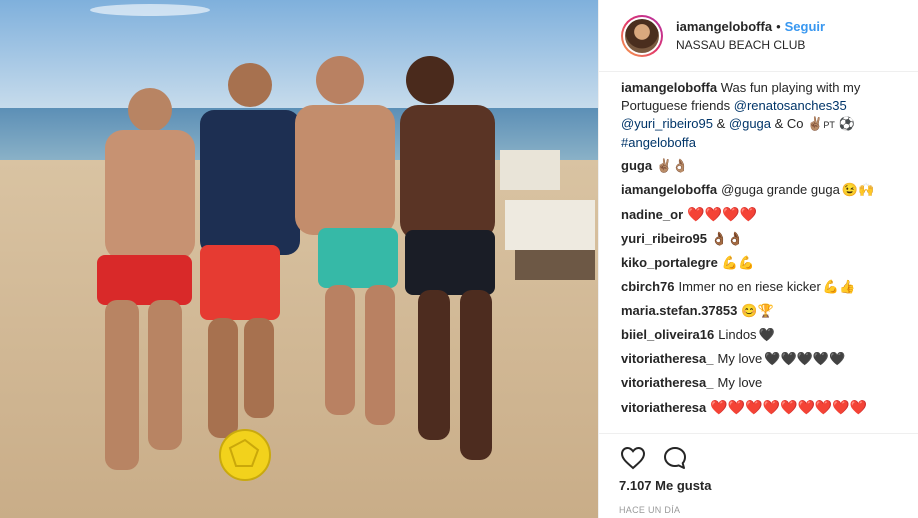 Image resolution: width=918 pixels, height=518 pixels. I want to click on follow-button: Seguir, so click(805, 27).